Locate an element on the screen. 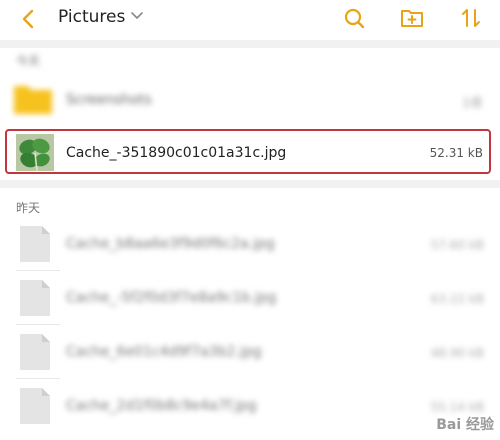 The image size is (500, 440). file-size: 55.14 kB is located at coordinates (457, 407).